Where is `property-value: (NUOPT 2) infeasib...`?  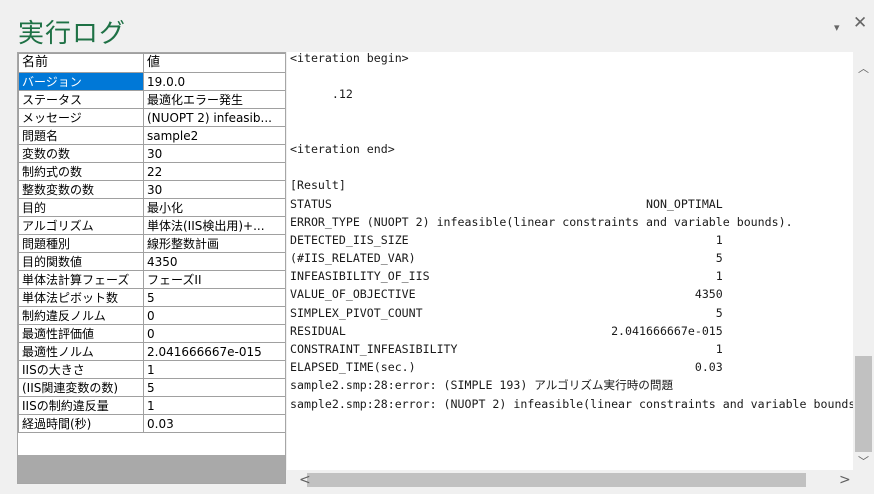
property-value: (NUOPT 2) infeasib... is located at coordinates (214, 117).